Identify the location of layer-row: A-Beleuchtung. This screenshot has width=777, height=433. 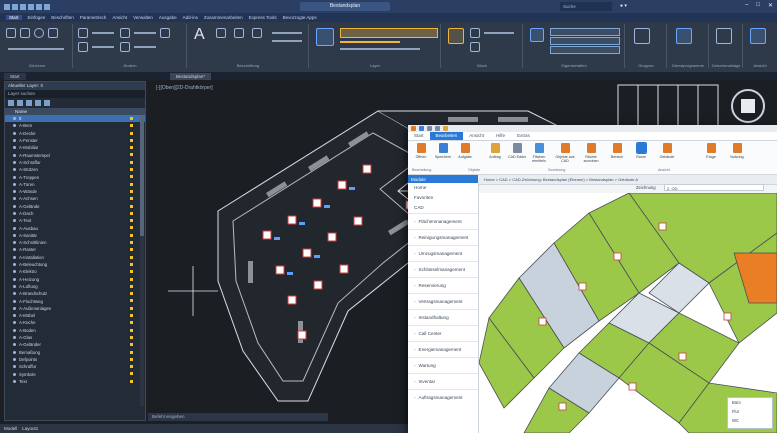
(75, 264).